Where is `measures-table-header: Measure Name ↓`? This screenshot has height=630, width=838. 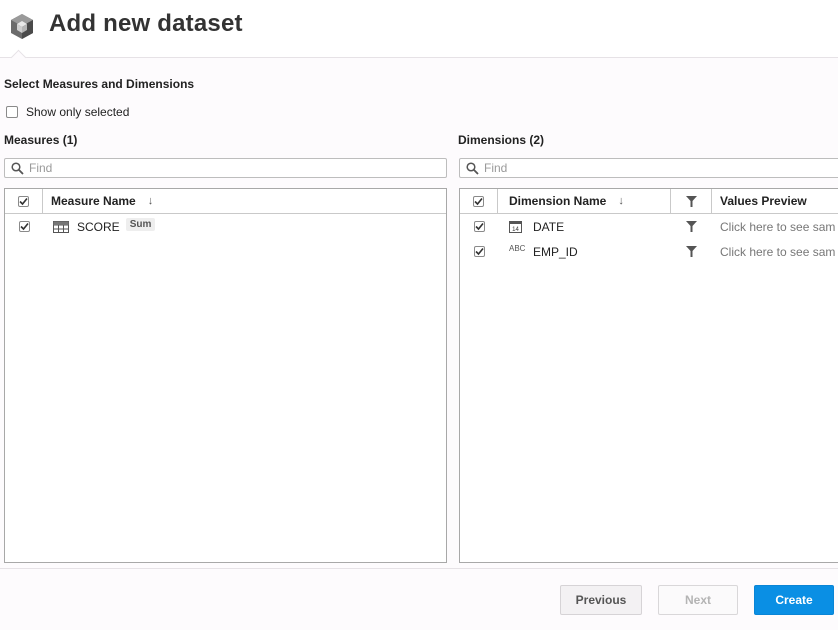 measures-table-header: Measure Name ↓ is located at coordinates (225, 201).